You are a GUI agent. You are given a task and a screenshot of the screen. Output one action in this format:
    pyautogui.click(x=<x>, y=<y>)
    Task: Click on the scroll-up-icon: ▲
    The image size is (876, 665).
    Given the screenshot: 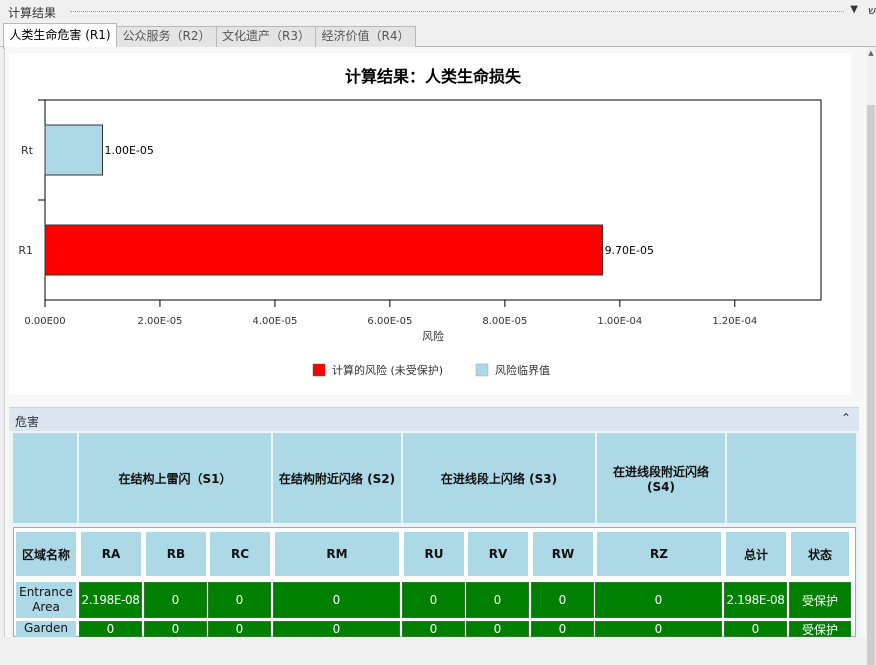 What is the action you would take?
    pyautogui.click(x=871, y=53)
    